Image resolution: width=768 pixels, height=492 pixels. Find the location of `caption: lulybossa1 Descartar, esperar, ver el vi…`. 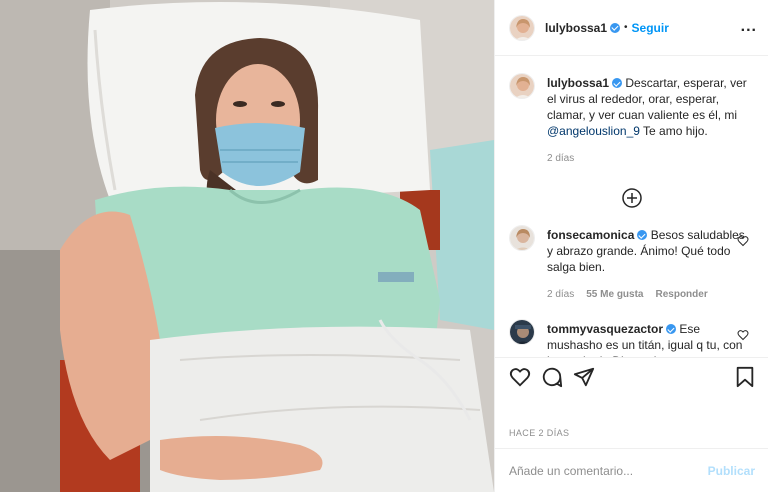

caption: lulybossa1 Descartar, esperar, ver el vi… is located at coordinates (632, 120).